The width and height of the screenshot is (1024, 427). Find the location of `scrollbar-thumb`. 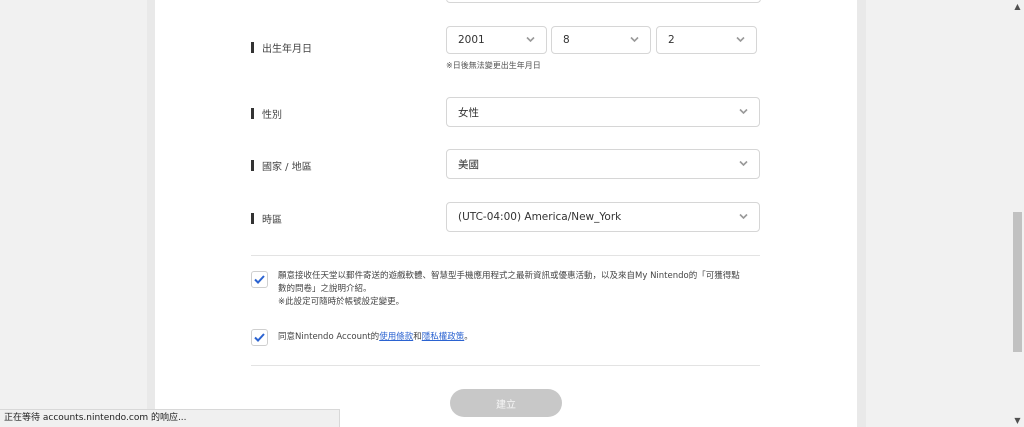

scrollbar-thumb is located at coordinates (1017, 282).